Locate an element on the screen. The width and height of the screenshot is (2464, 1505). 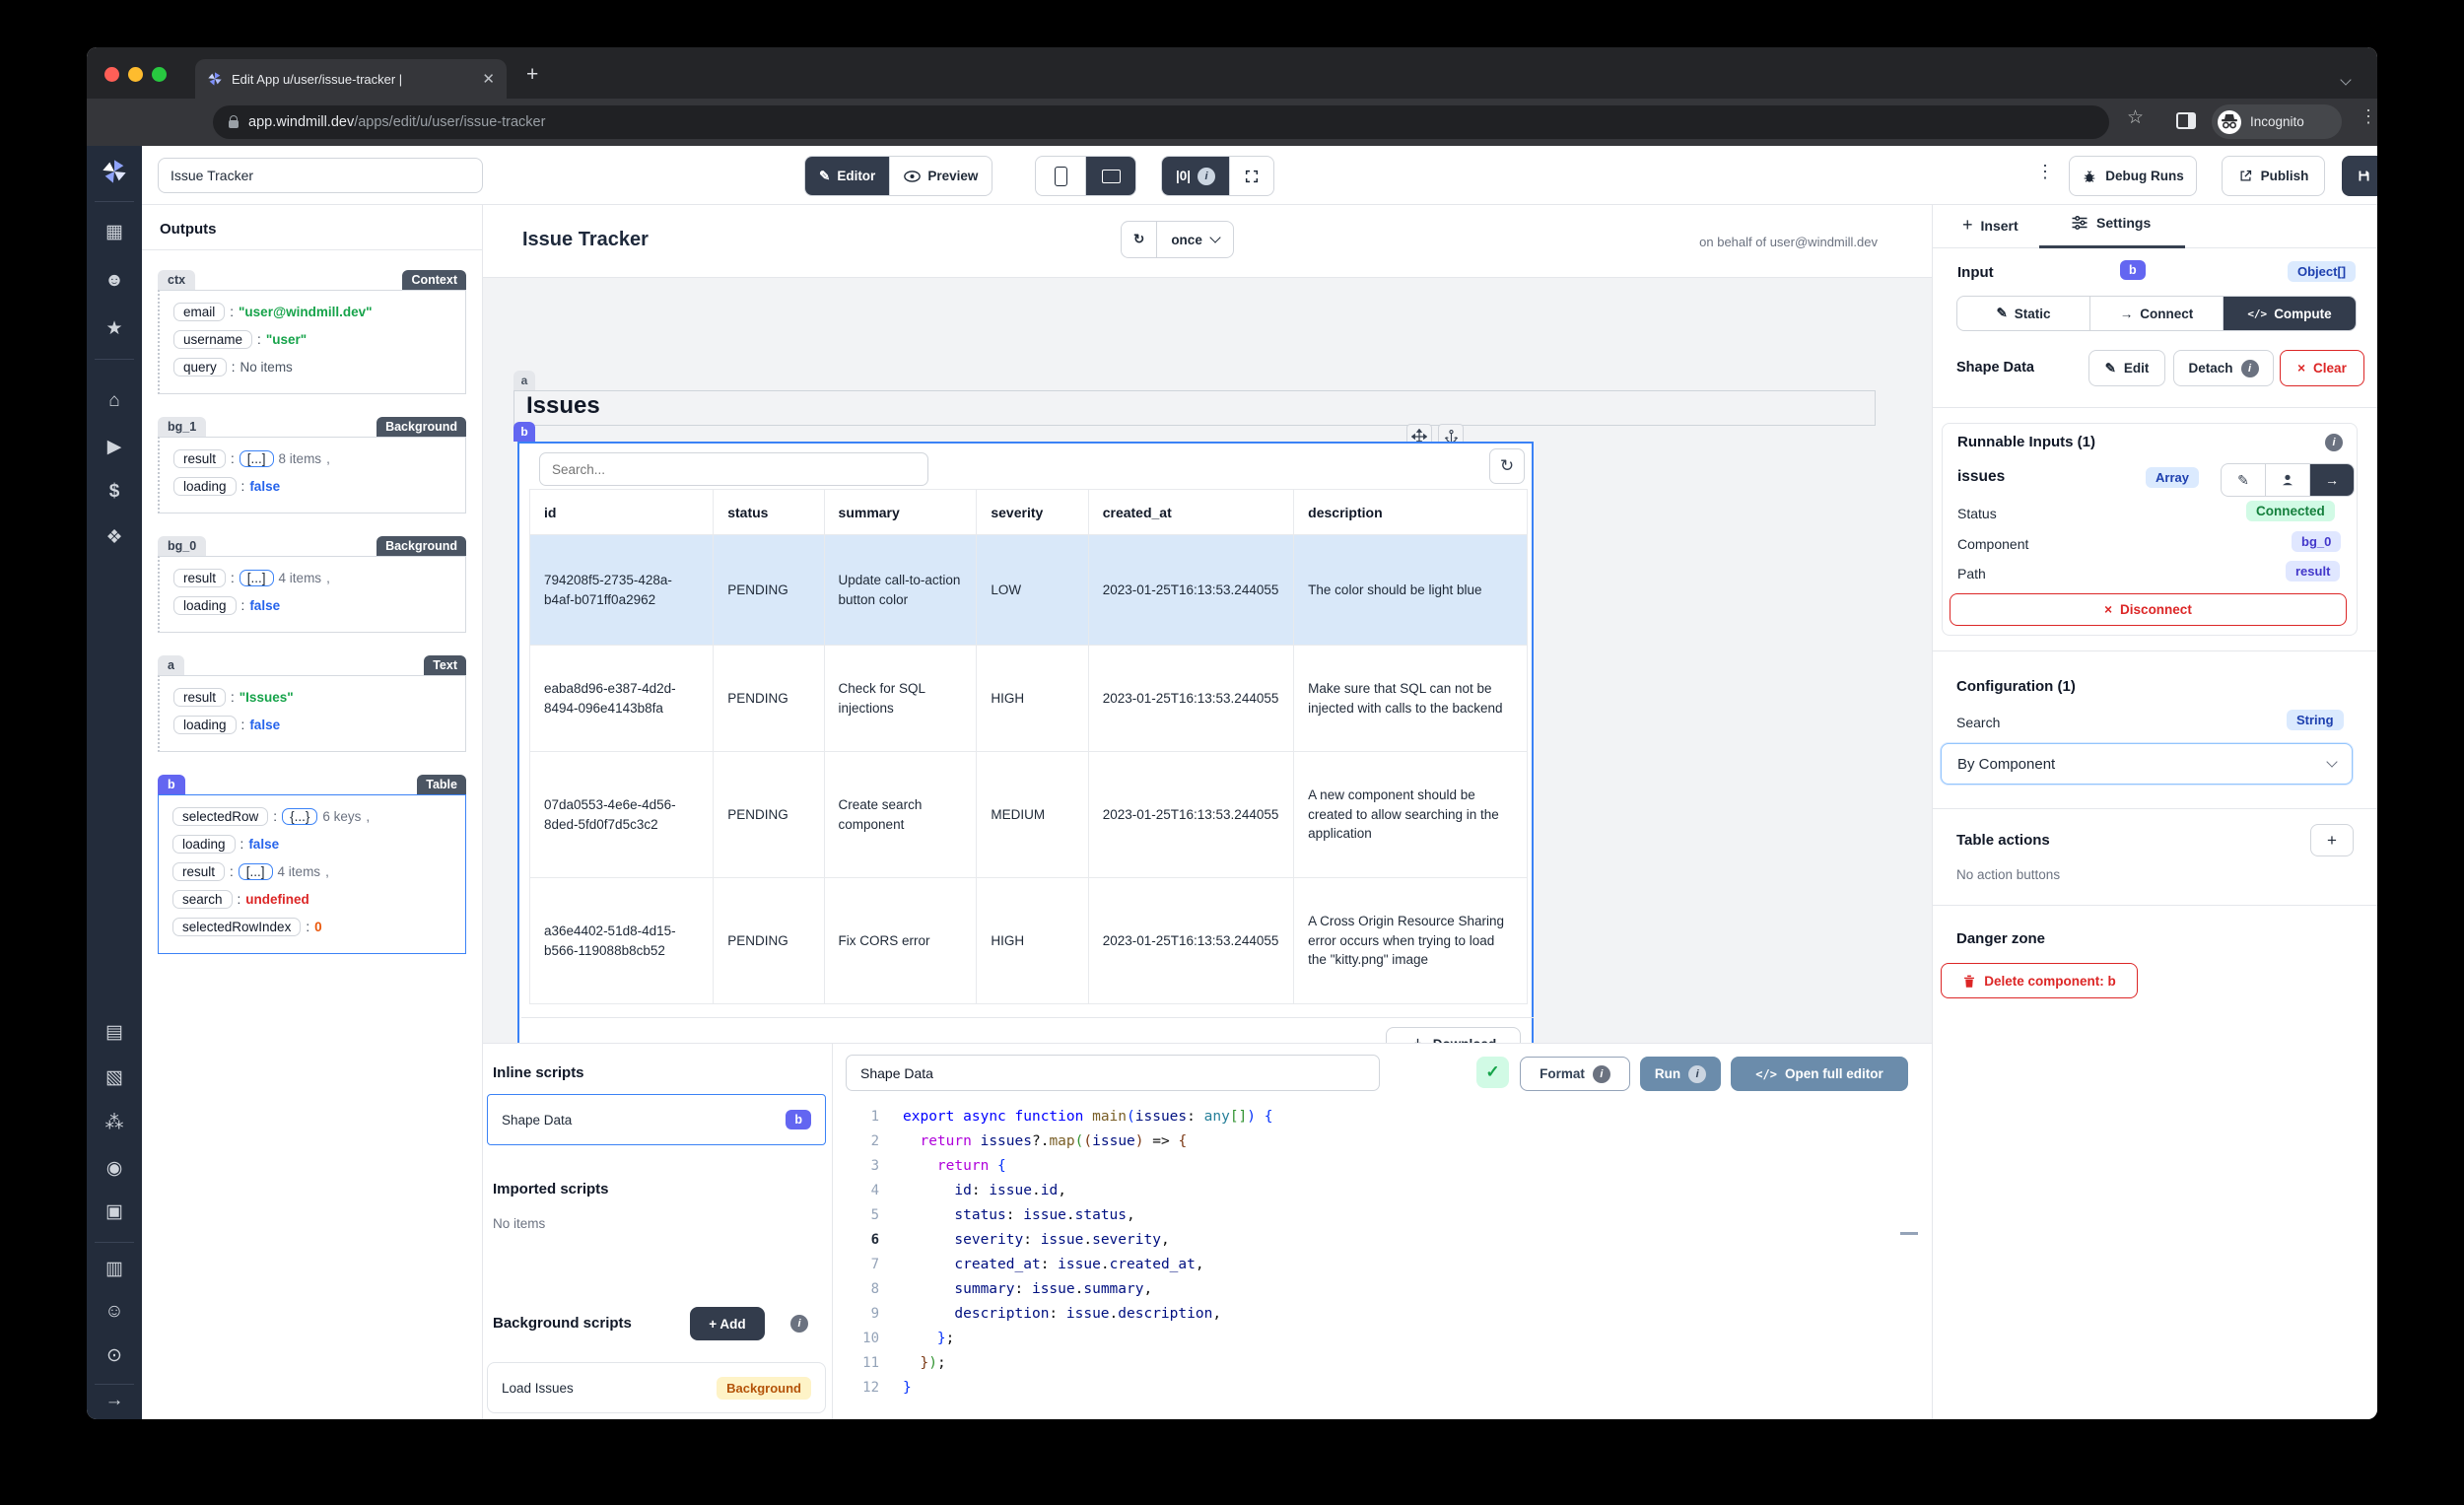
traffic-minimize-button is located at coordinates (135, 74).